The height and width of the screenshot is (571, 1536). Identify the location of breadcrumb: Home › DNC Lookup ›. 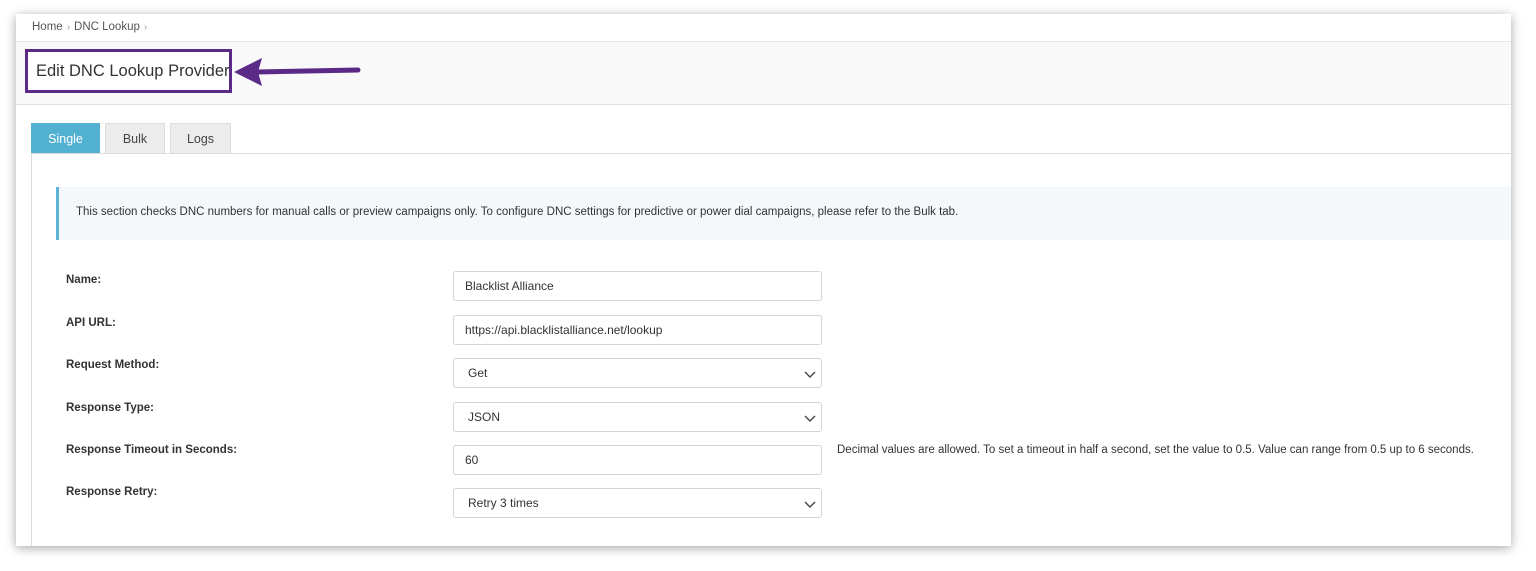
(763, 28).